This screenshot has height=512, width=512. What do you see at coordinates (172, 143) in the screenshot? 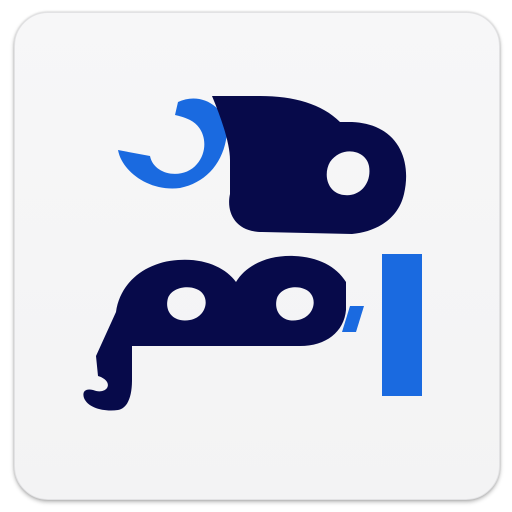
I see `logo-blue-hook` at bounding box center [172, 143].